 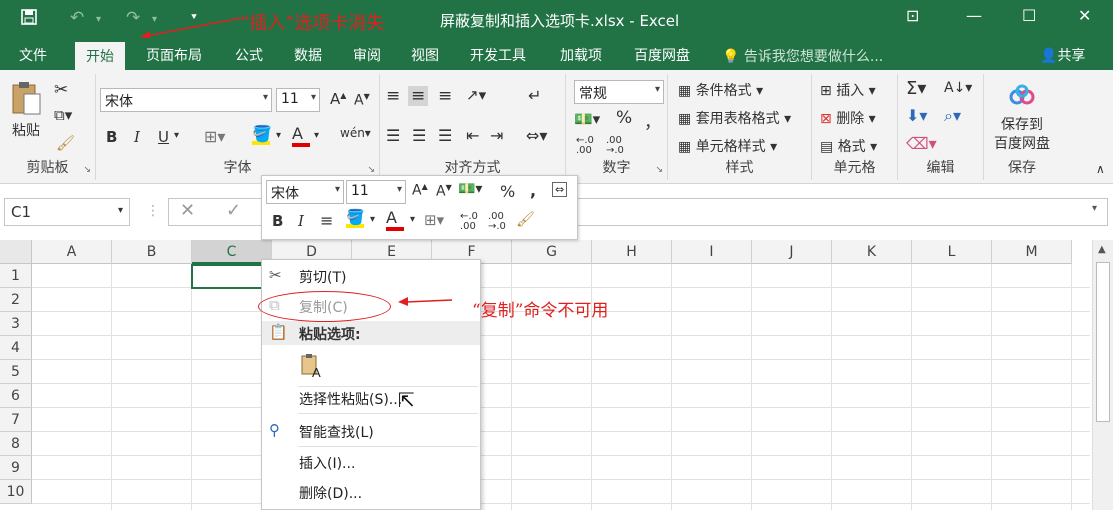 I want to click on borders-icon: ⊞▾, so click(x=214, y=136).